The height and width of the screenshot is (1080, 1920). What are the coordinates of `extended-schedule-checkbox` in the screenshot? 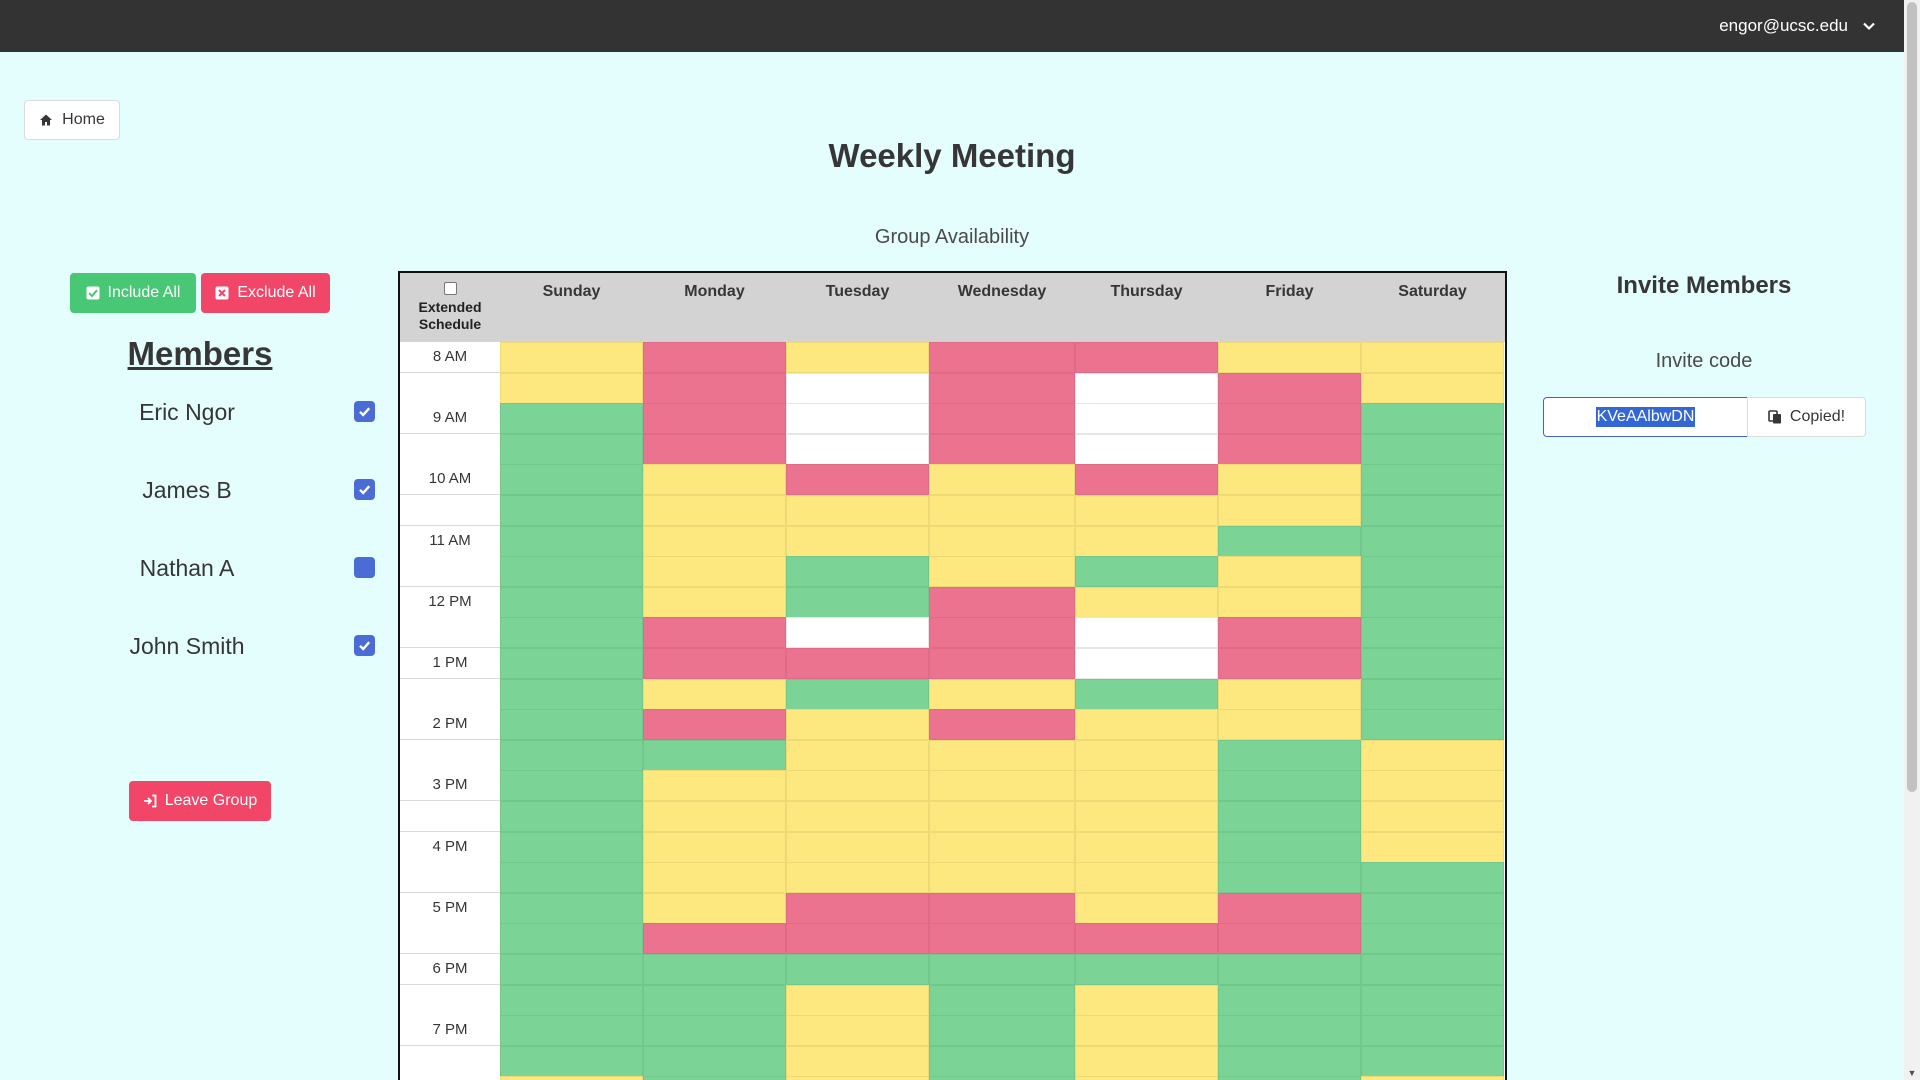 It's located at (450, 288).